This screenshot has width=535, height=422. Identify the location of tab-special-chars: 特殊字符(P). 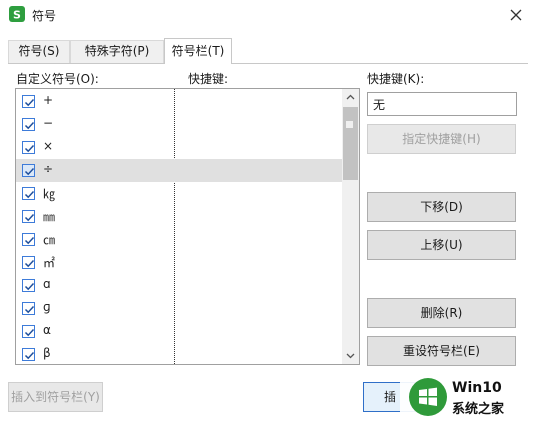
(117, 51).